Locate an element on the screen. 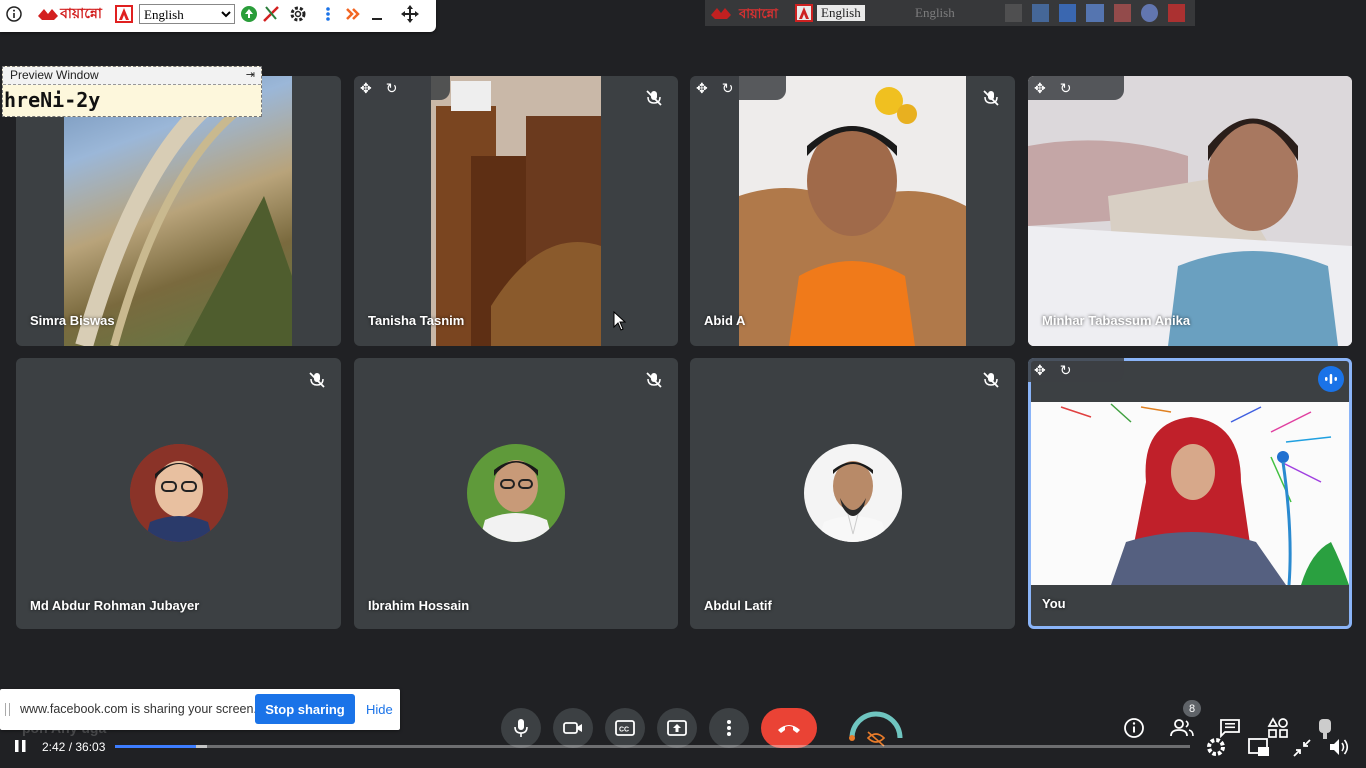  language-select-wrapper: English is located at coordinates (187, 14).